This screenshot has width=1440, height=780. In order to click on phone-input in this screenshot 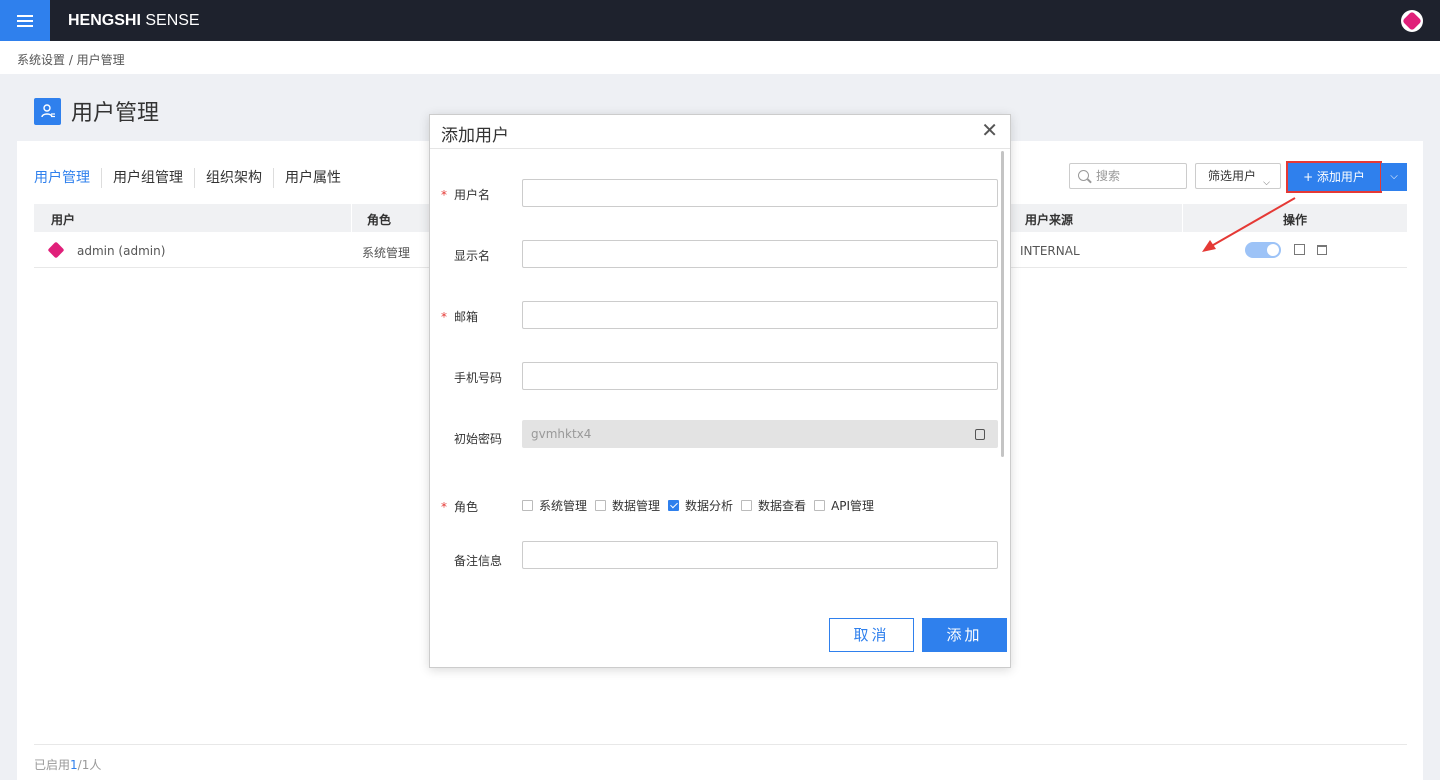, I will do `click(760, 376)`.